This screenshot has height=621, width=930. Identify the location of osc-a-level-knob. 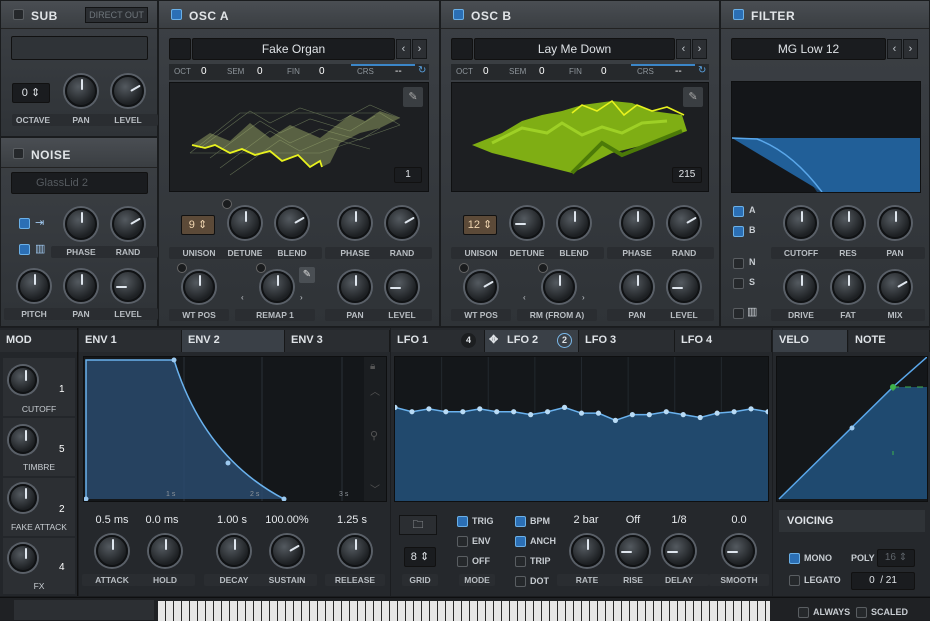
(402, 287).